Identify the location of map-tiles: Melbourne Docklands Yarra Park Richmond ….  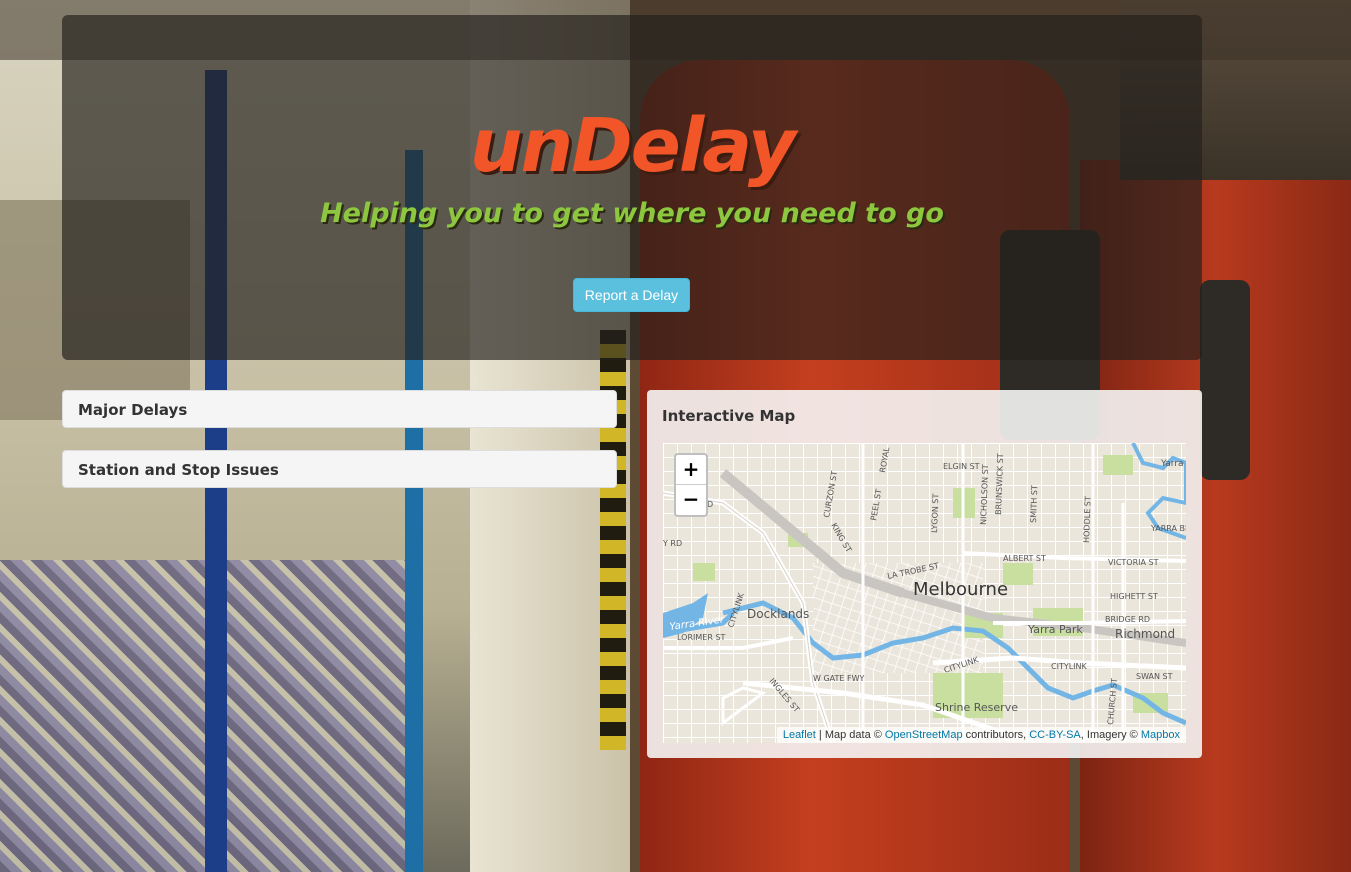
(924, 593).